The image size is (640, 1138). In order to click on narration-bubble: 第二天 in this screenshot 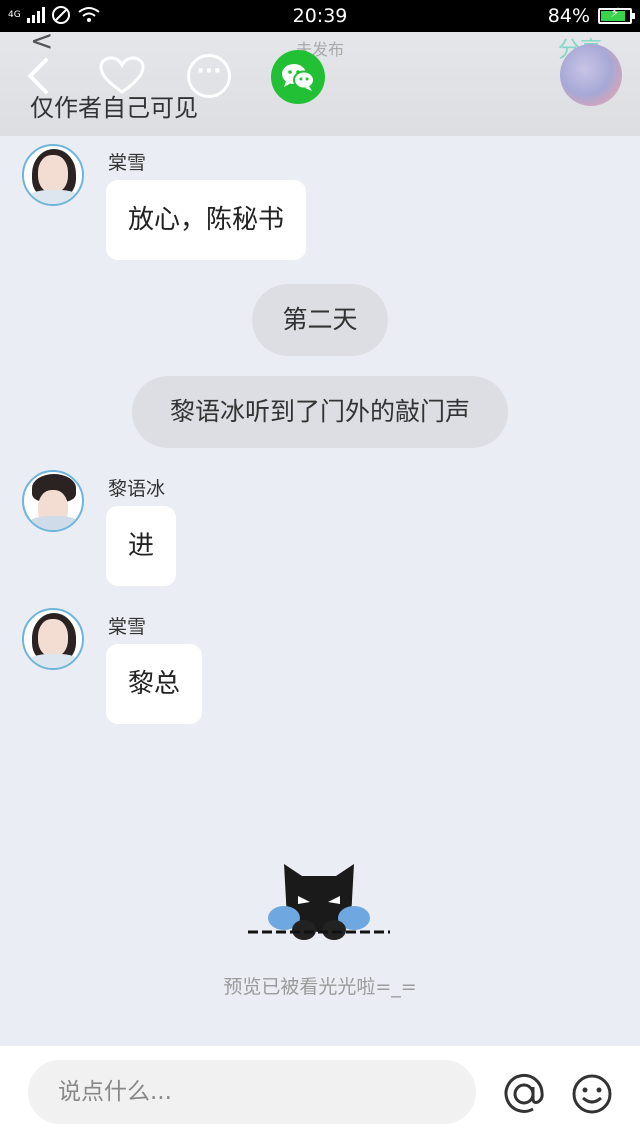, I will do `click(320, 320)`.